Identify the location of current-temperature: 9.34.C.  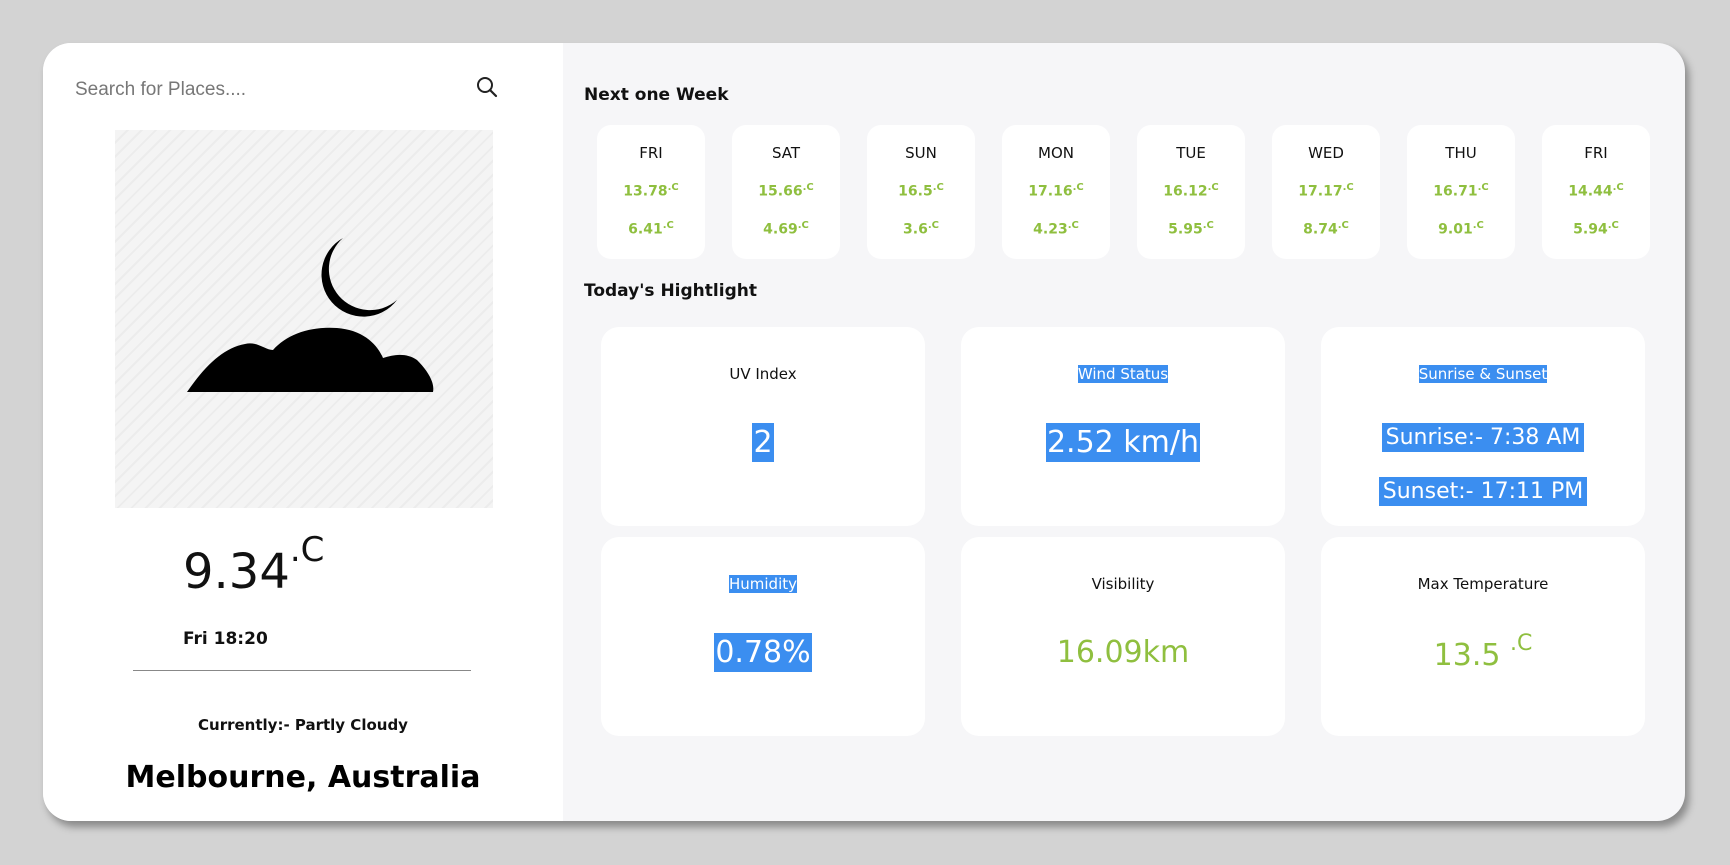
(253, 565).